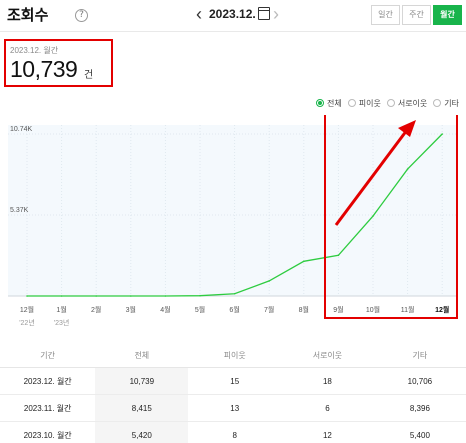 This screenshot has height=443, width=466. I want to click on x-tick-label: 11월, so click(408, 309).